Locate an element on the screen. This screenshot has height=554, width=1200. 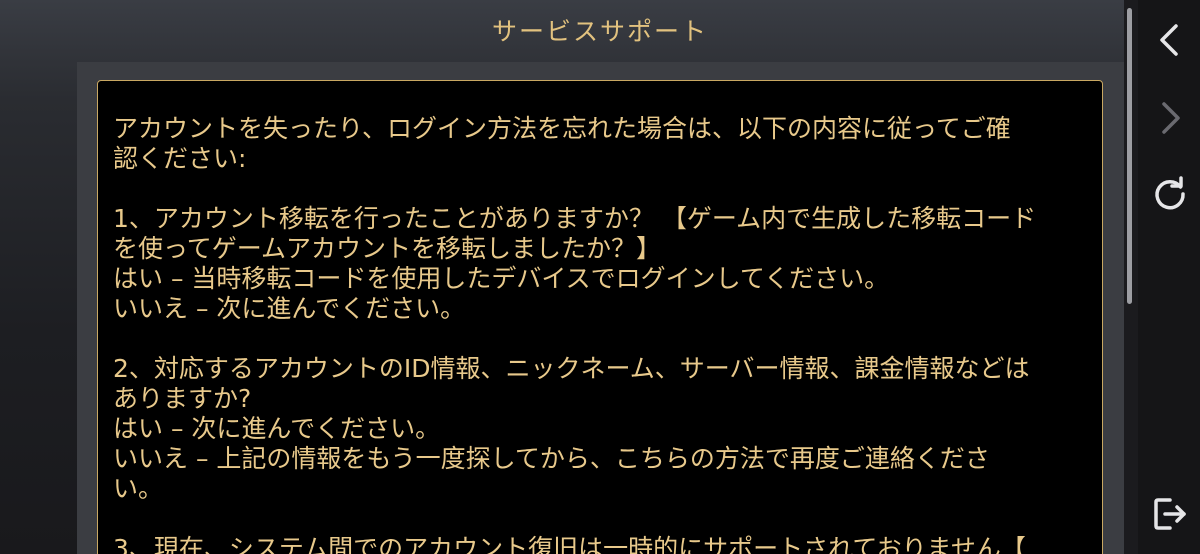
header: サービスサポート is located at coordinates (600, 29).